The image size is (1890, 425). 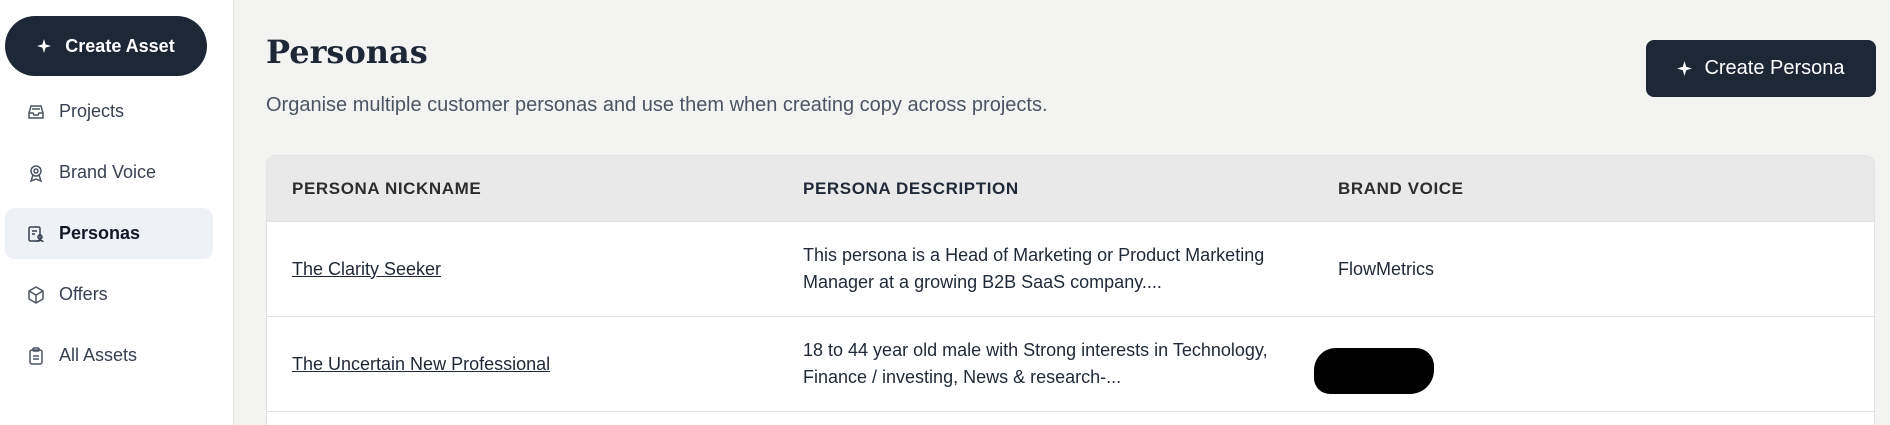 I want to click on sidebar-item-all-assets: All Assets, so click(x=109, y=355).